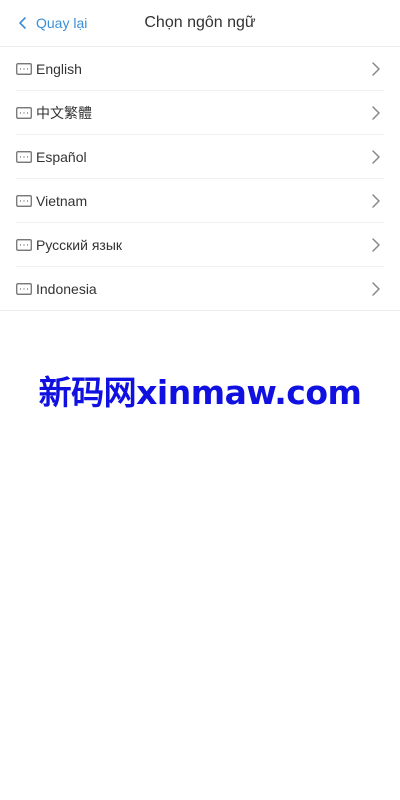 The image size is (400, 800). Describe the element at coordinates (79, 244) in the screenshot. I see `language-label: Русский язык` at that location.